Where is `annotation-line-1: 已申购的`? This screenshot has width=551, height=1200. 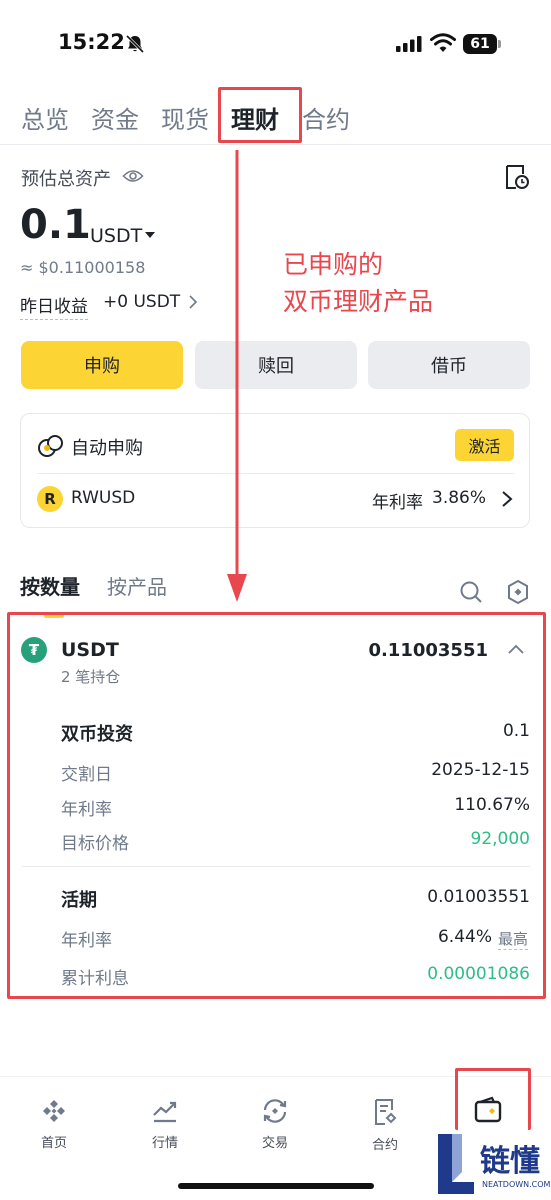
annotation-line-1: 已申购的 is located at coordinates (333, 264).